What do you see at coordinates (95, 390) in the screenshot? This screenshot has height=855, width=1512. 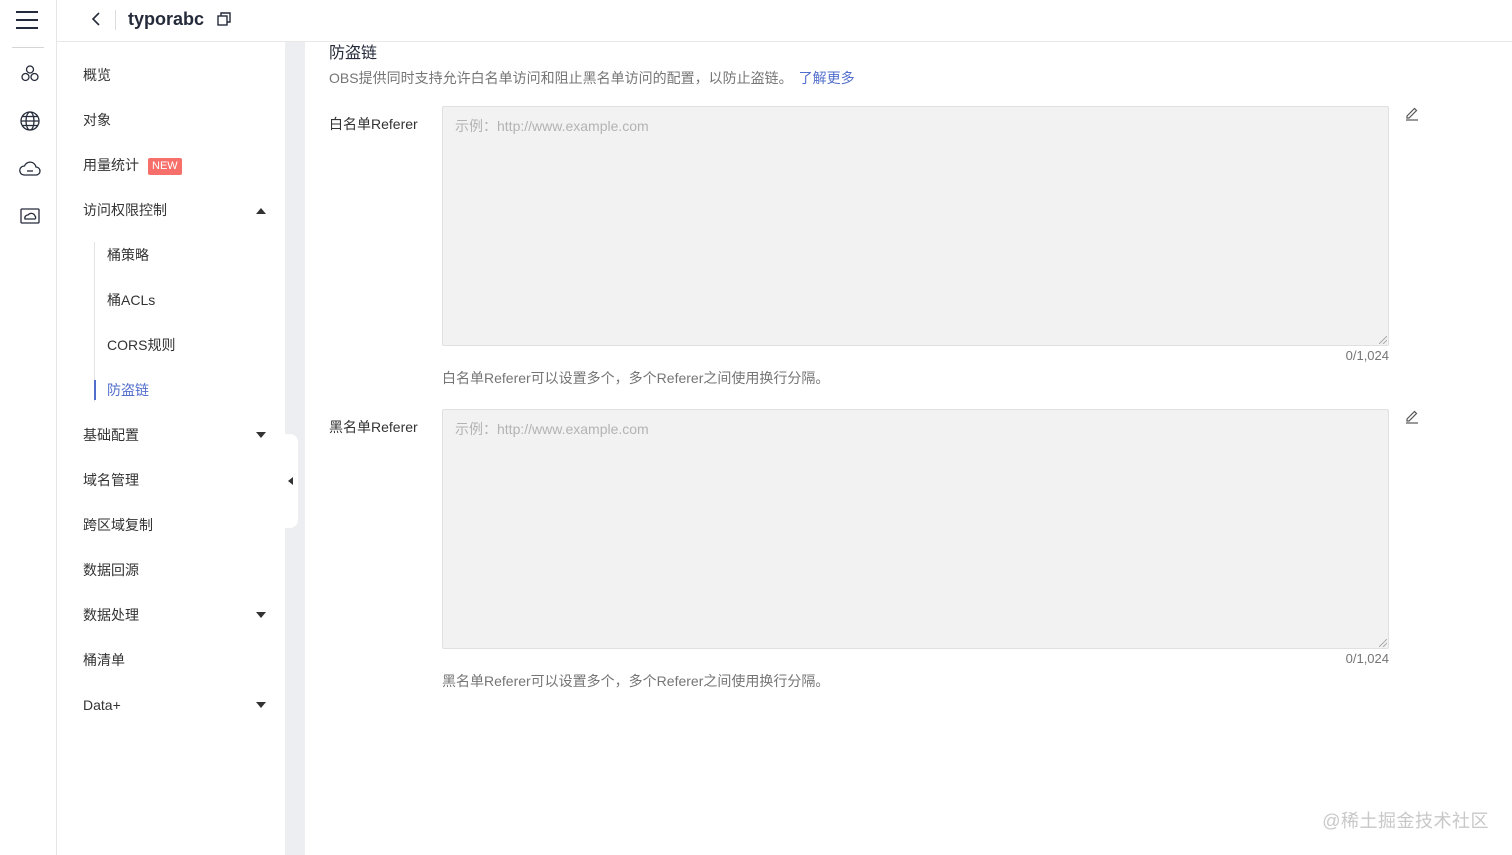 I see `active-indicator` at bounding box center [95, 390].